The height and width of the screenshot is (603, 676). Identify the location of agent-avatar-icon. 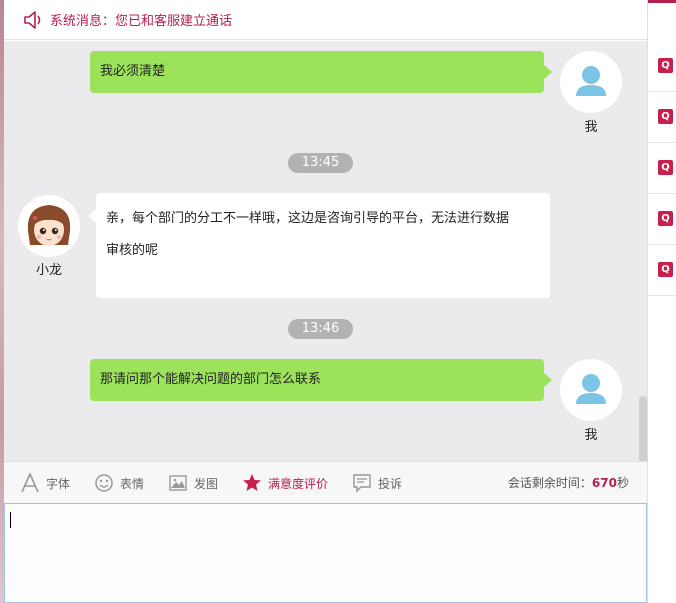
(49, 226).